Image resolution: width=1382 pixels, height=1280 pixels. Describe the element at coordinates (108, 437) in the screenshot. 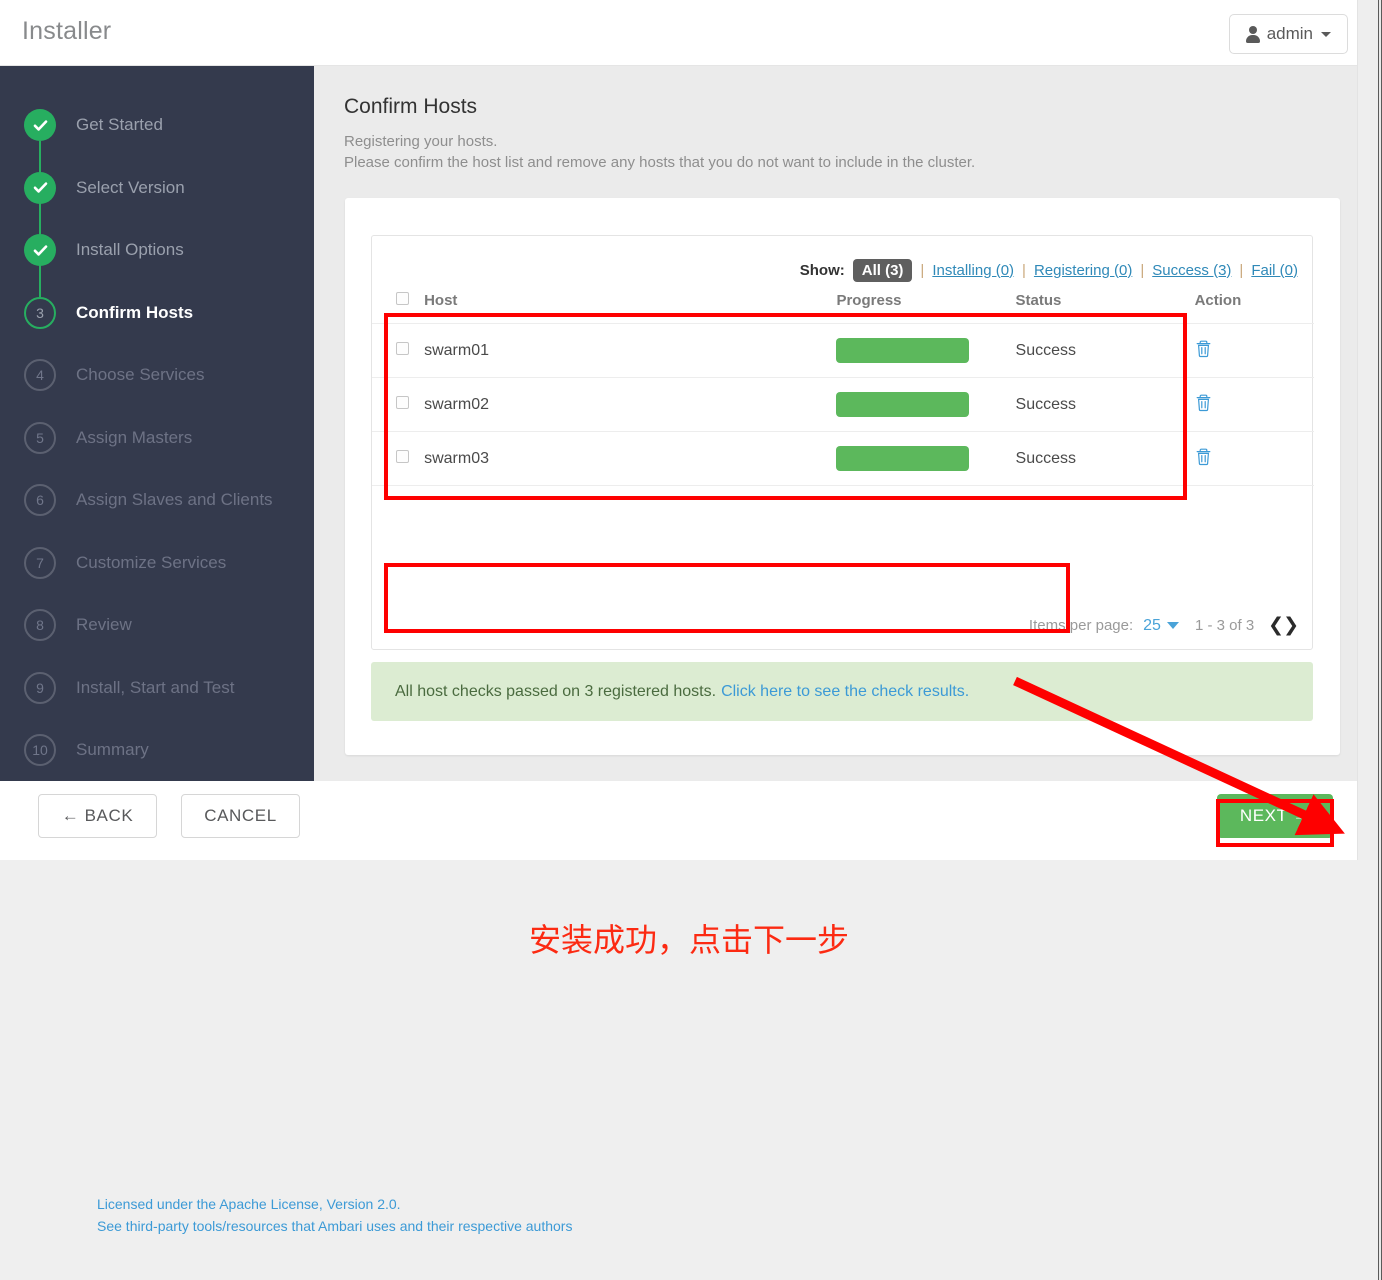

I see `sidebar-step-assign-masters: 5 Assign Masters` at that location.